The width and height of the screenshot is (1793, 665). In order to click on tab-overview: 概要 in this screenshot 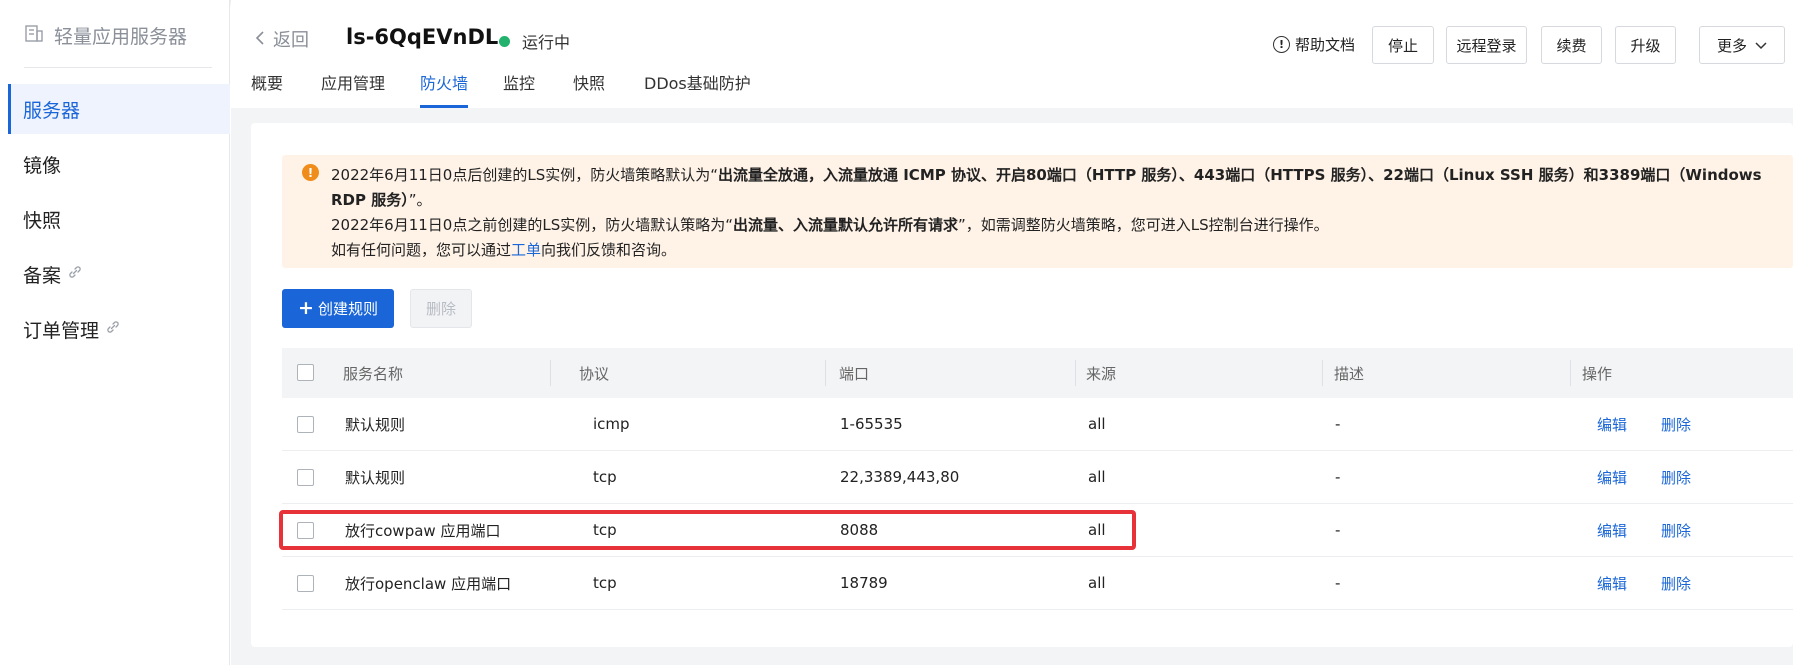, I will do `click(267, 89)`.